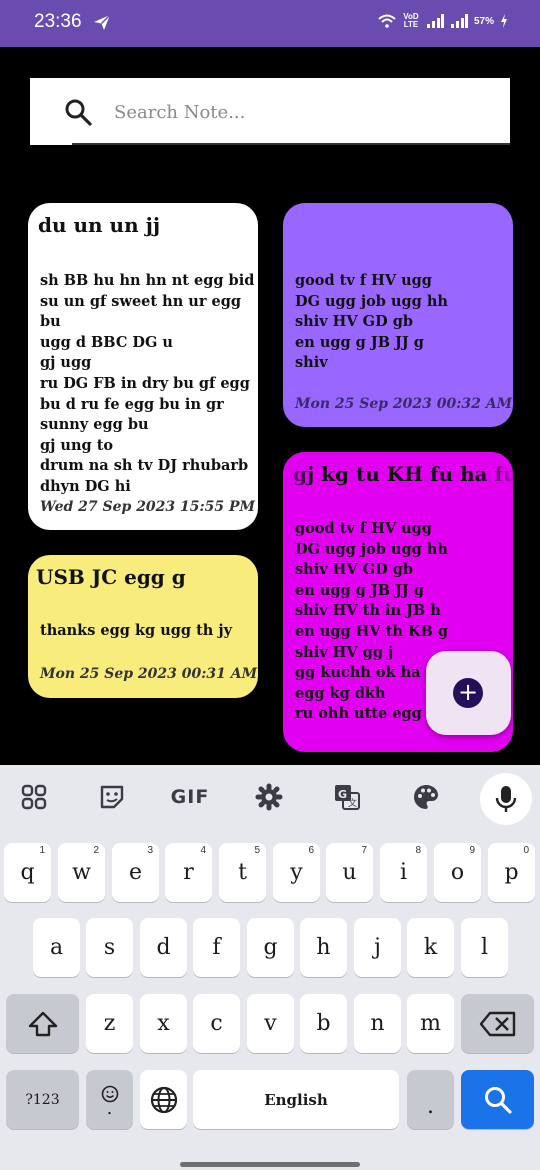 The image size is (540, 1170). What do you see at coordinates (404, 404) in the screenshot?
I see `note-date: Mon 25 Sep 2023 00:32 AM` at bounding box center [404, 404].